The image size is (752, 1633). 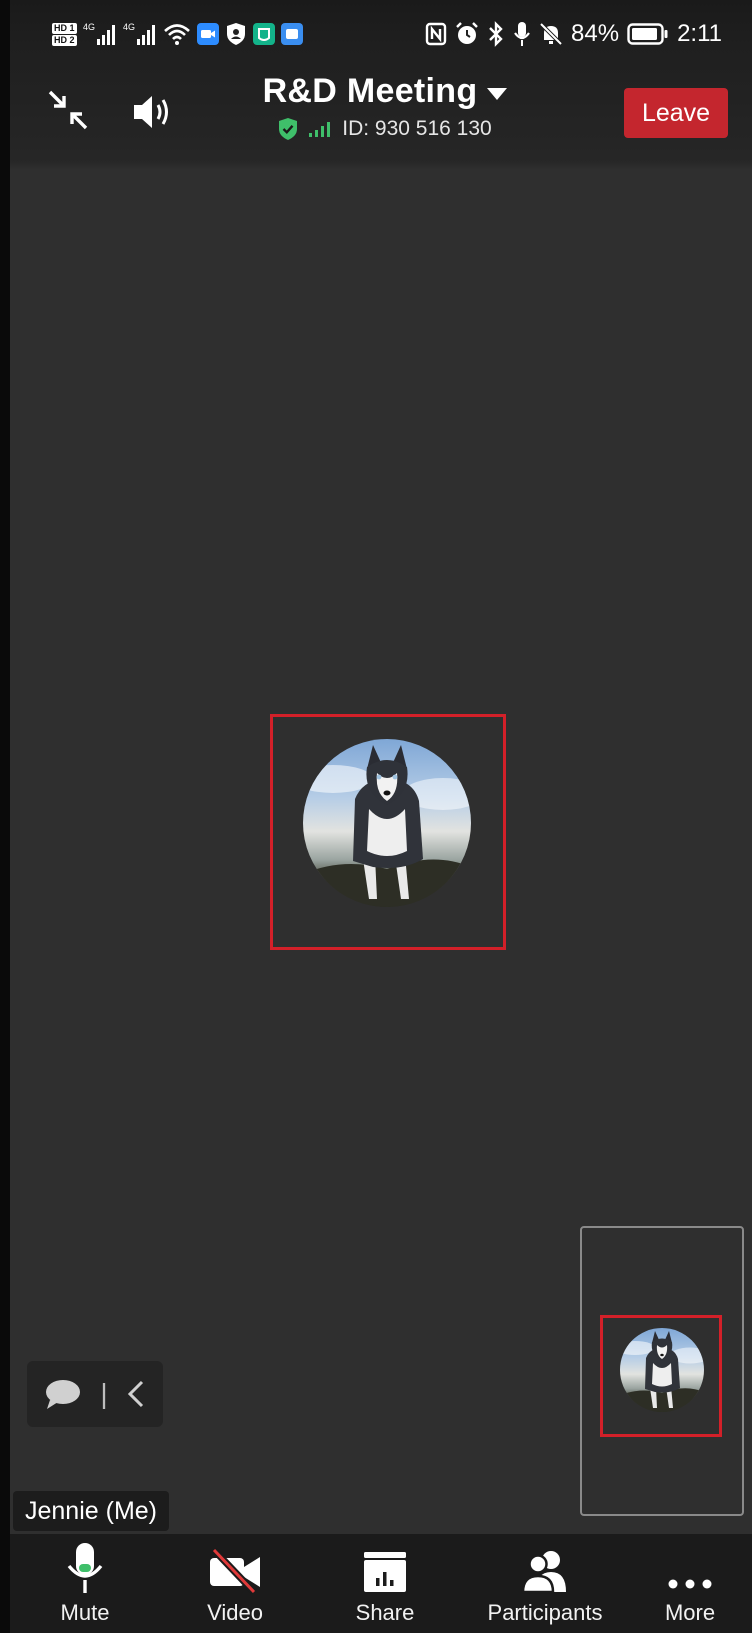 I want to click on chat-toggle: |, so click(x=95, y=1394).